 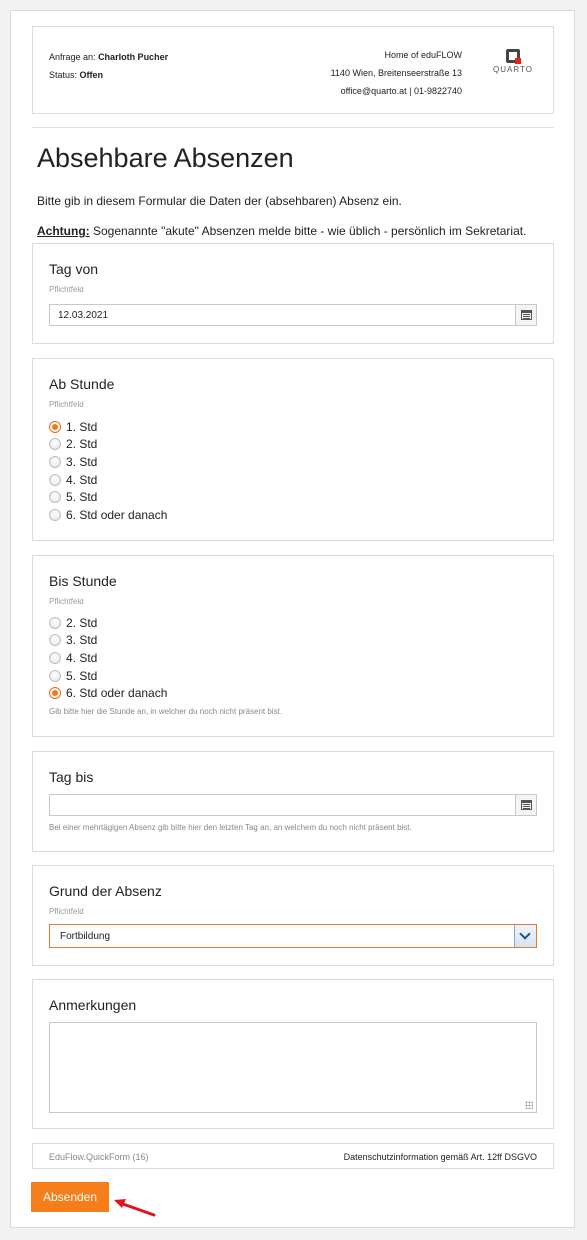 I want to click on submit-button: Absenden, so click(x=70, y=1197).